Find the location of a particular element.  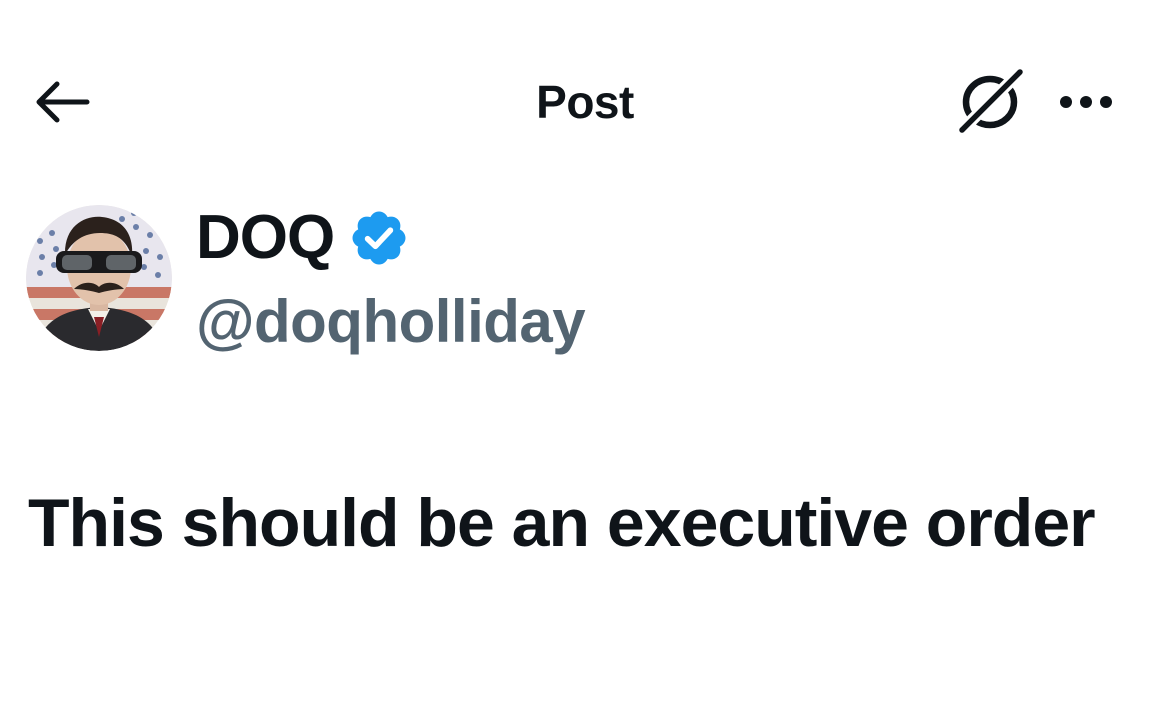

grok-button is located at coordinates (990, 102).